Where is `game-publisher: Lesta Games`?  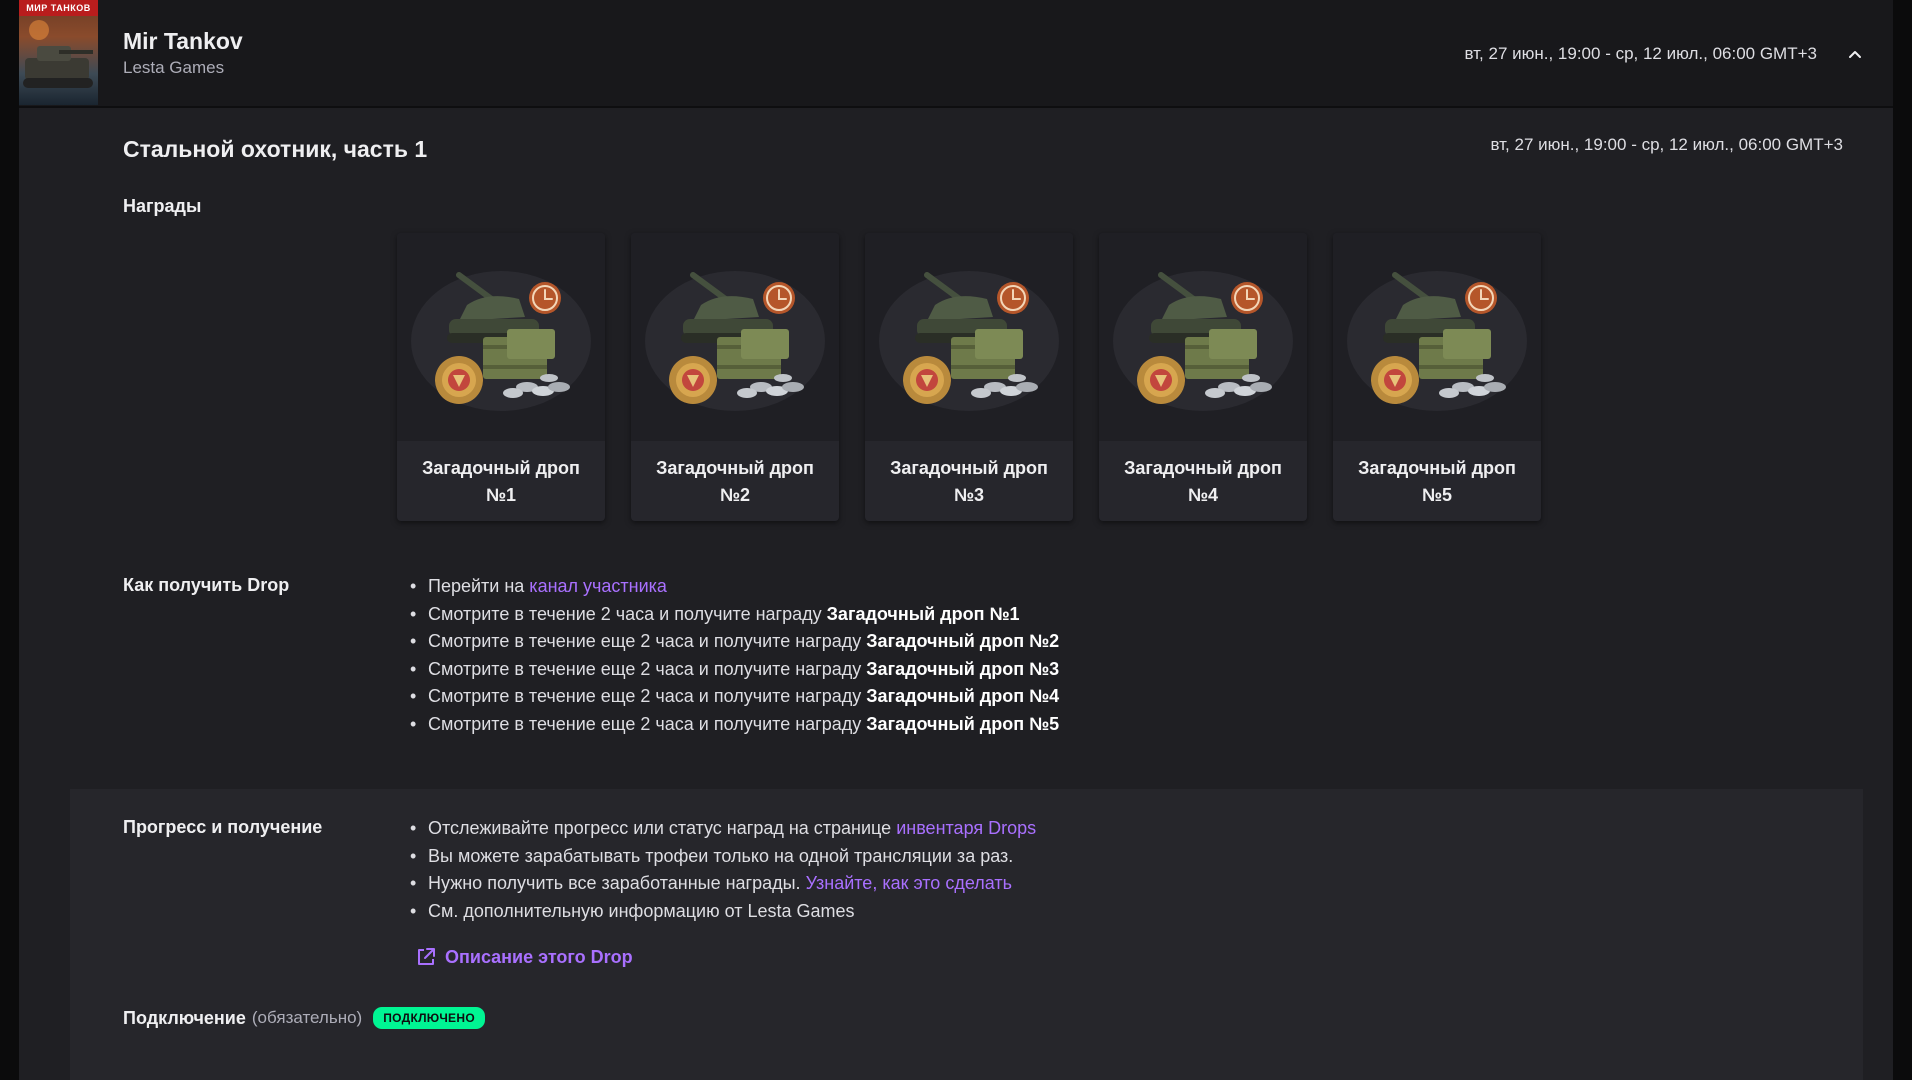
game-publisher: Lesta Games is located at coordinates (174, 67).